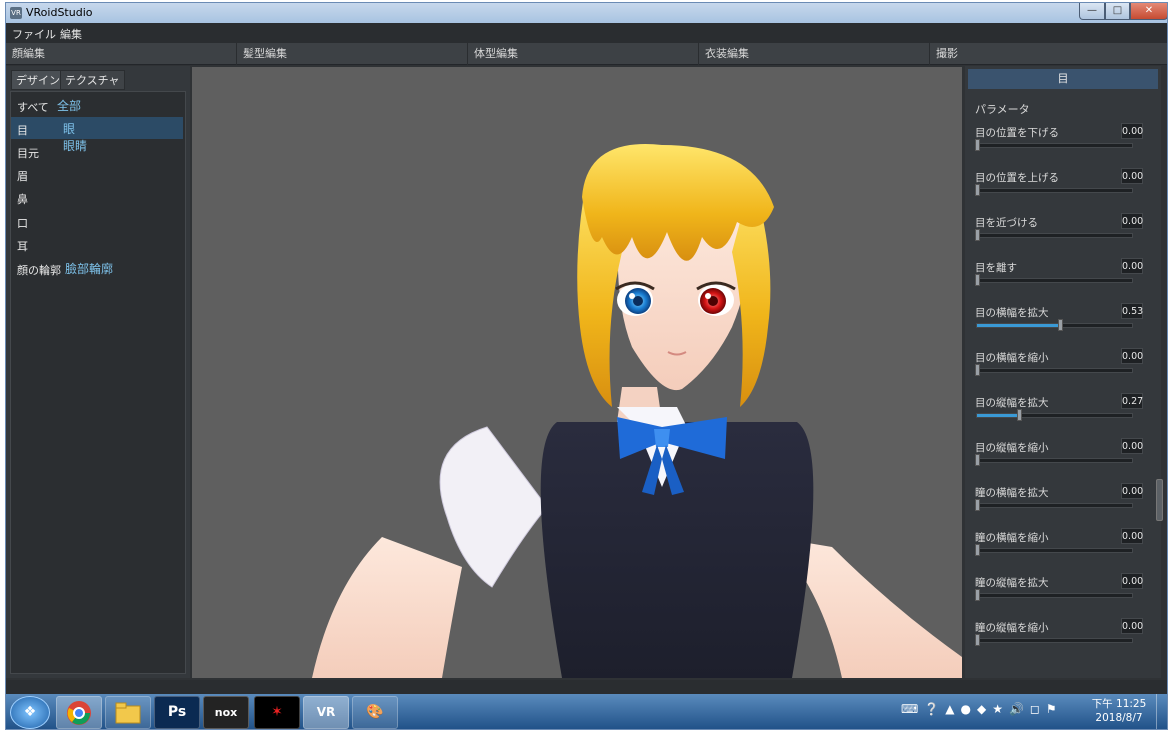 The image size is (1173, 733). Describe the element at coordinates (1048, 54) in the screenshot. I see `tab-photo: 撮影` at that location.